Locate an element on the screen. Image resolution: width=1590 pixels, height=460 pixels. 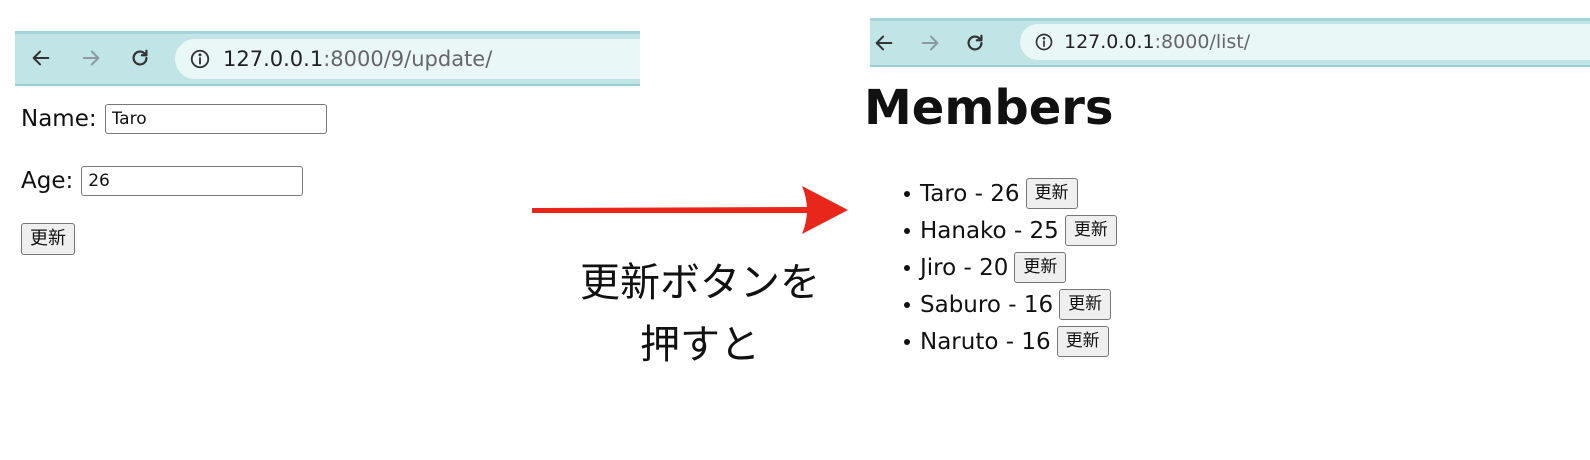
page-title: Members is located at coordinates (989, 108).